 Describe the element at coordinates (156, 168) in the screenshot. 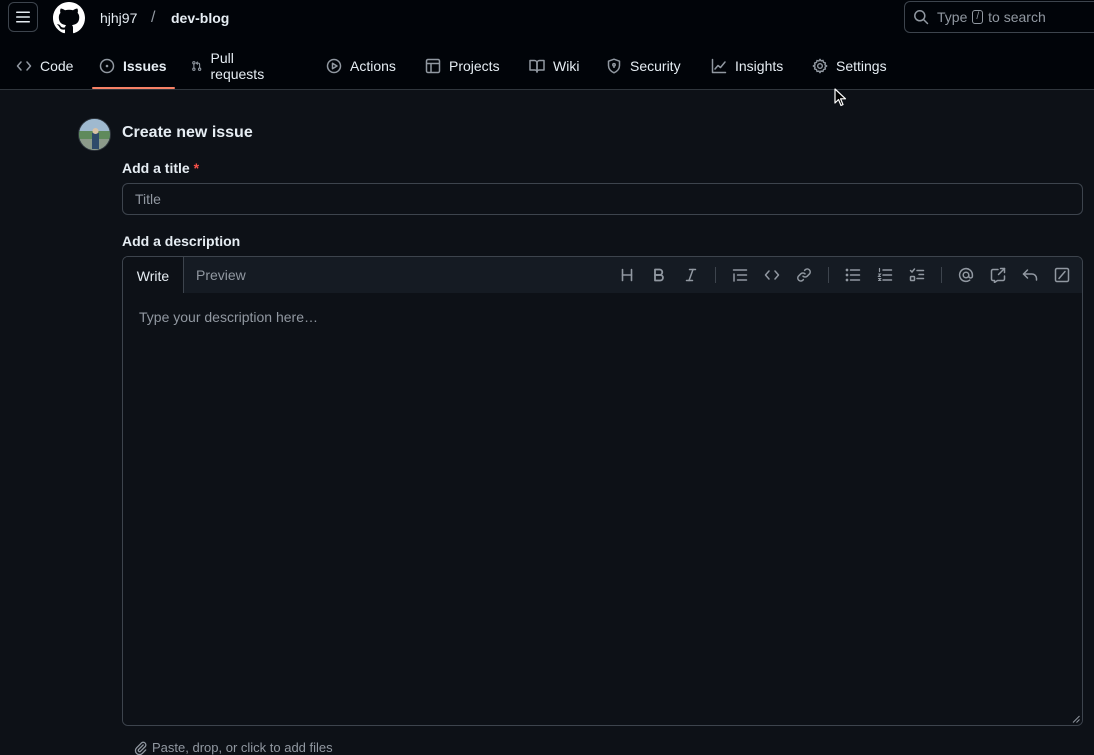

I see `title-label-text: Add a title` at that location.